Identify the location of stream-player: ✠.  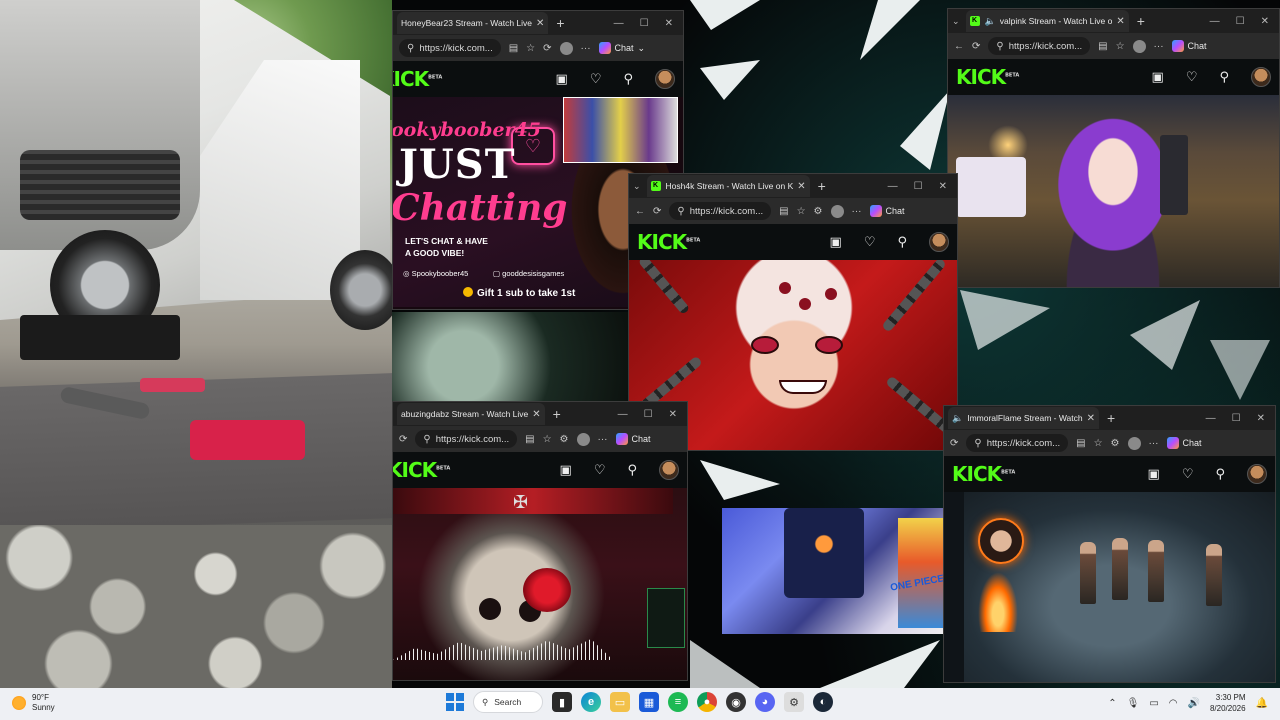
(540, 584).